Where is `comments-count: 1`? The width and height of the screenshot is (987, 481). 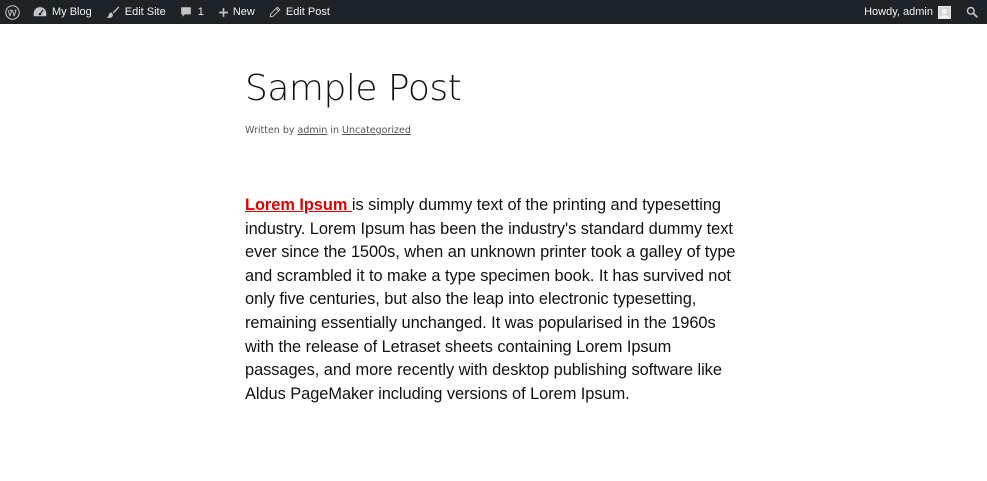
comments-count: 1 is located at coordinates (200, 12).